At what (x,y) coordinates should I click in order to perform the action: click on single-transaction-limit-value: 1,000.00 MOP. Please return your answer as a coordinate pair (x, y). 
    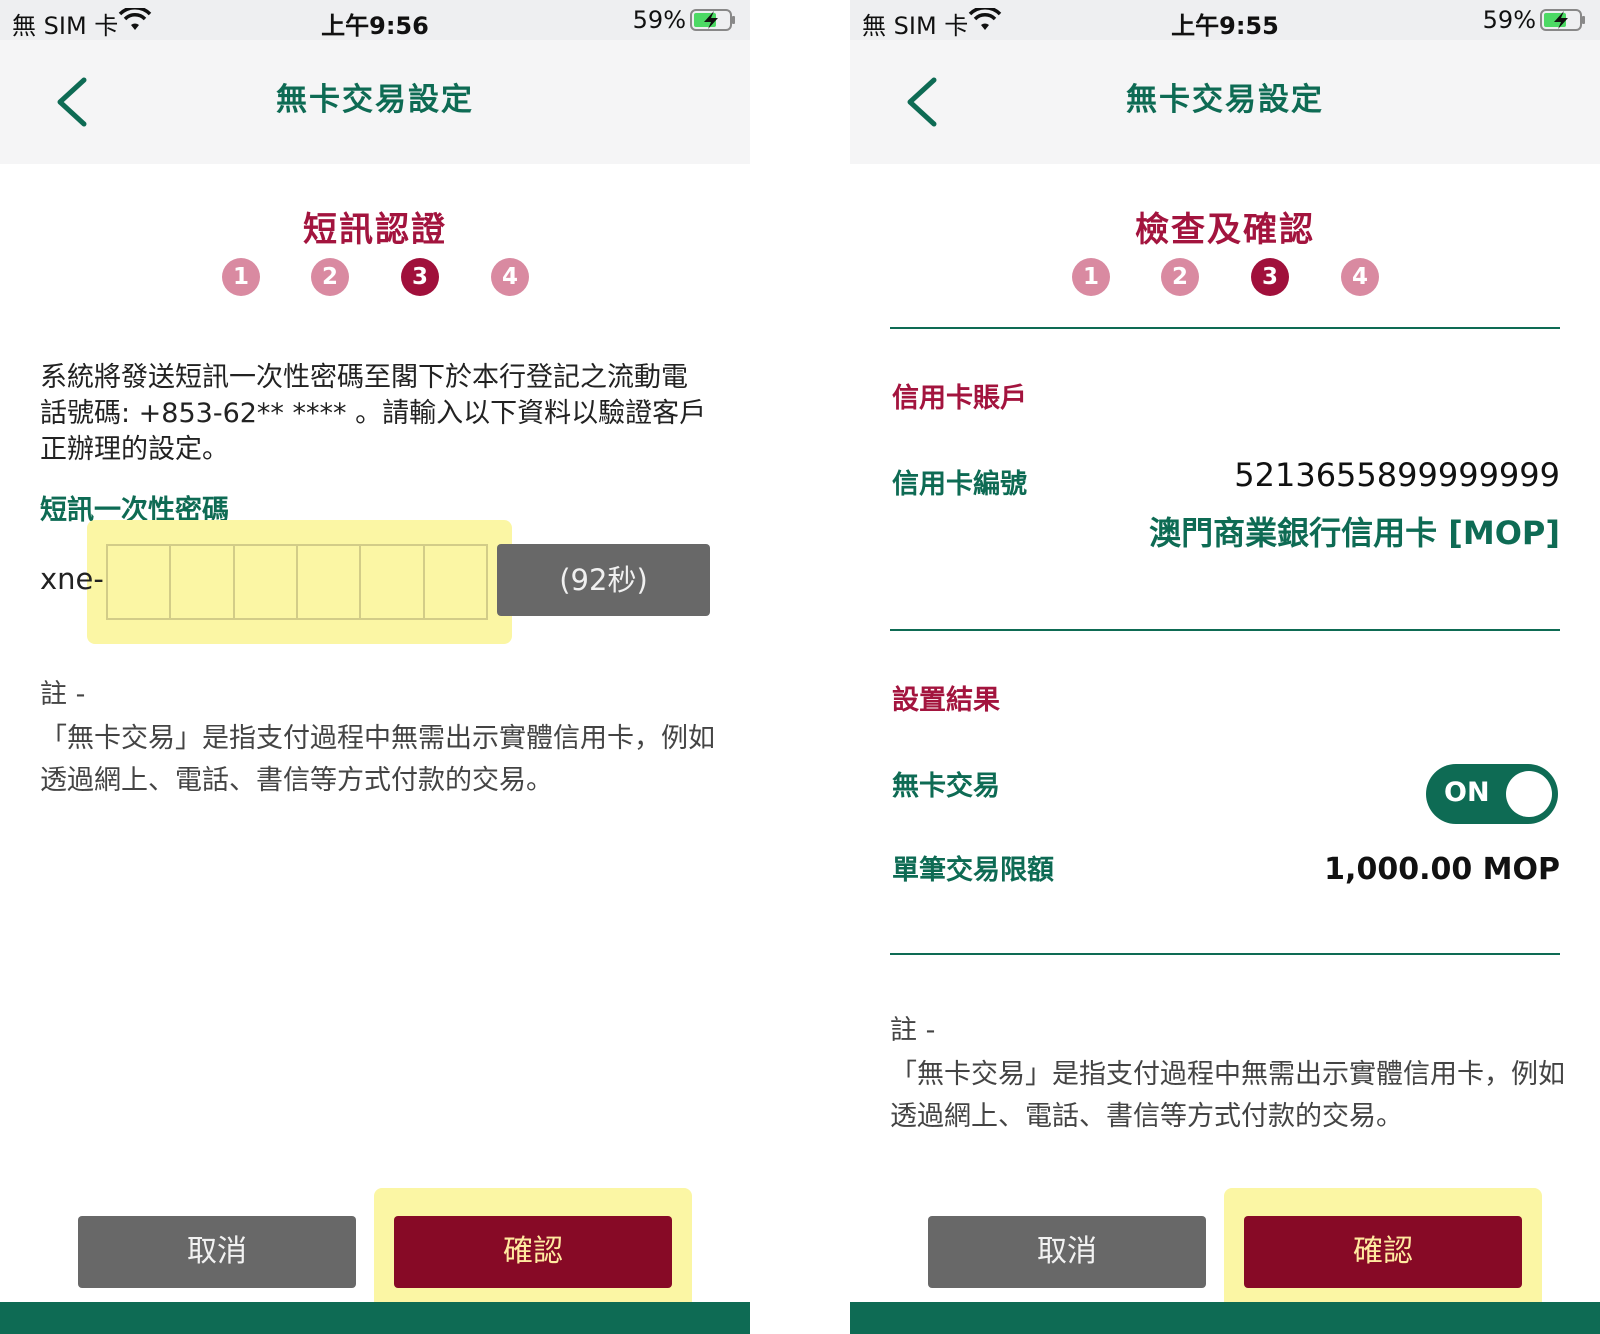
    Looking at the image, I should click on (1442, 869).